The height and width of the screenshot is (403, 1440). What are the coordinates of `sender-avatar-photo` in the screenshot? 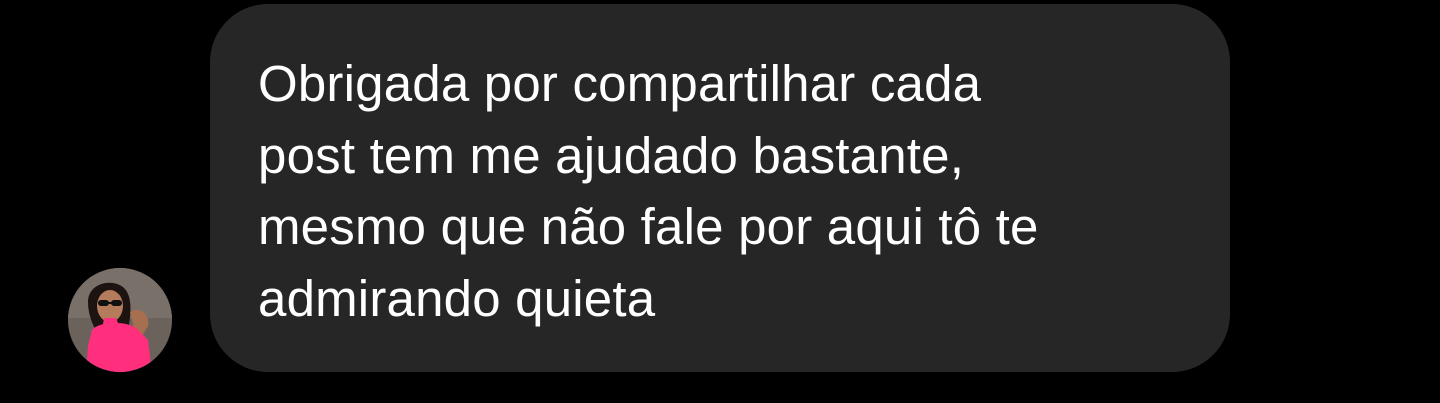 It's located at (120, 320).